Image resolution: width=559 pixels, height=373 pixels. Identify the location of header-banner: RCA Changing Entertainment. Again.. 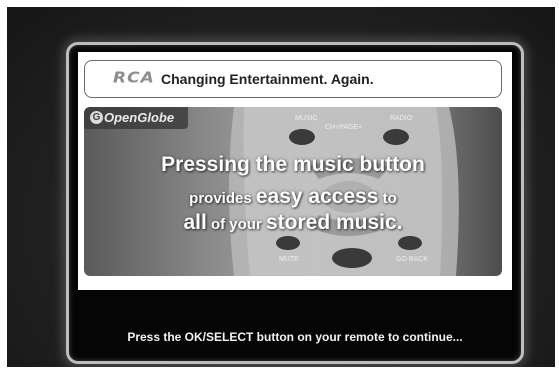
(293, 79).